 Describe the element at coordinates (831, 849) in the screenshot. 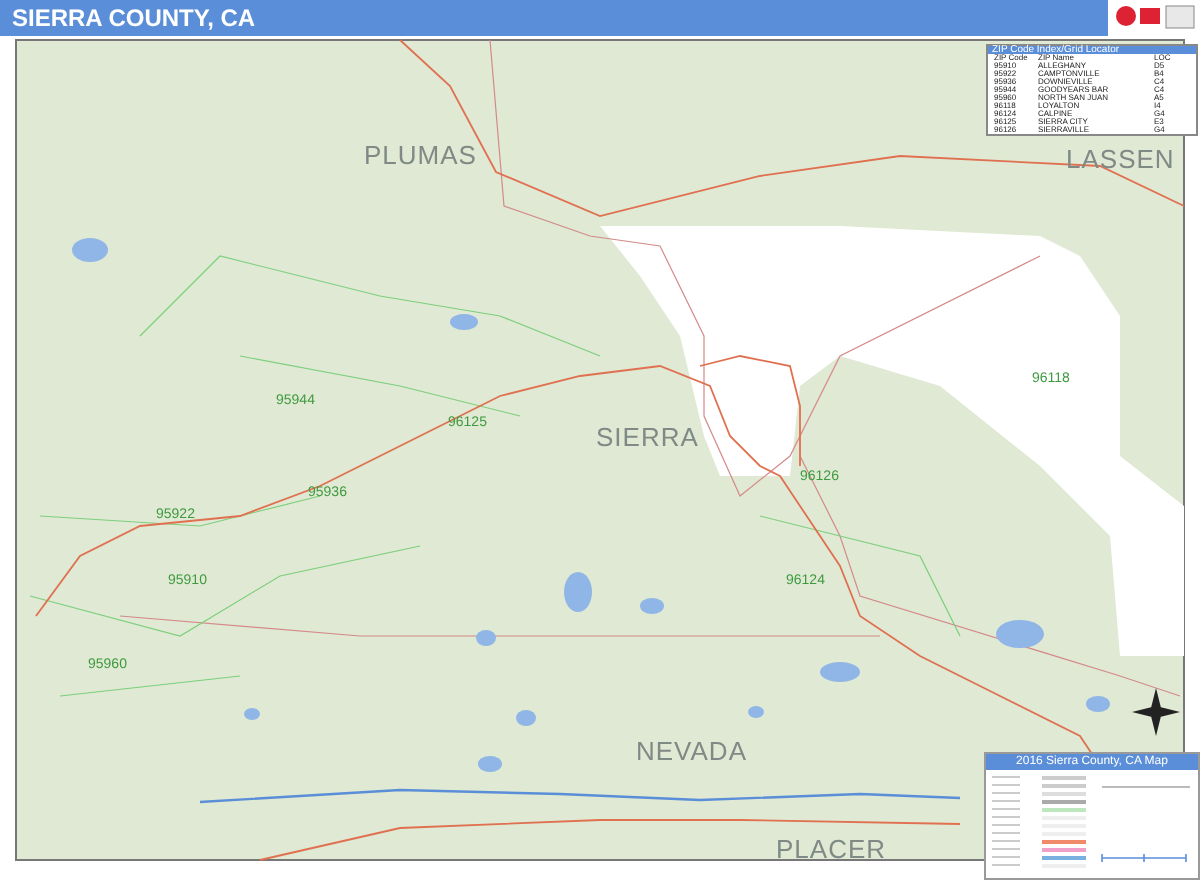

I see `county-label: PLACER` at that location.